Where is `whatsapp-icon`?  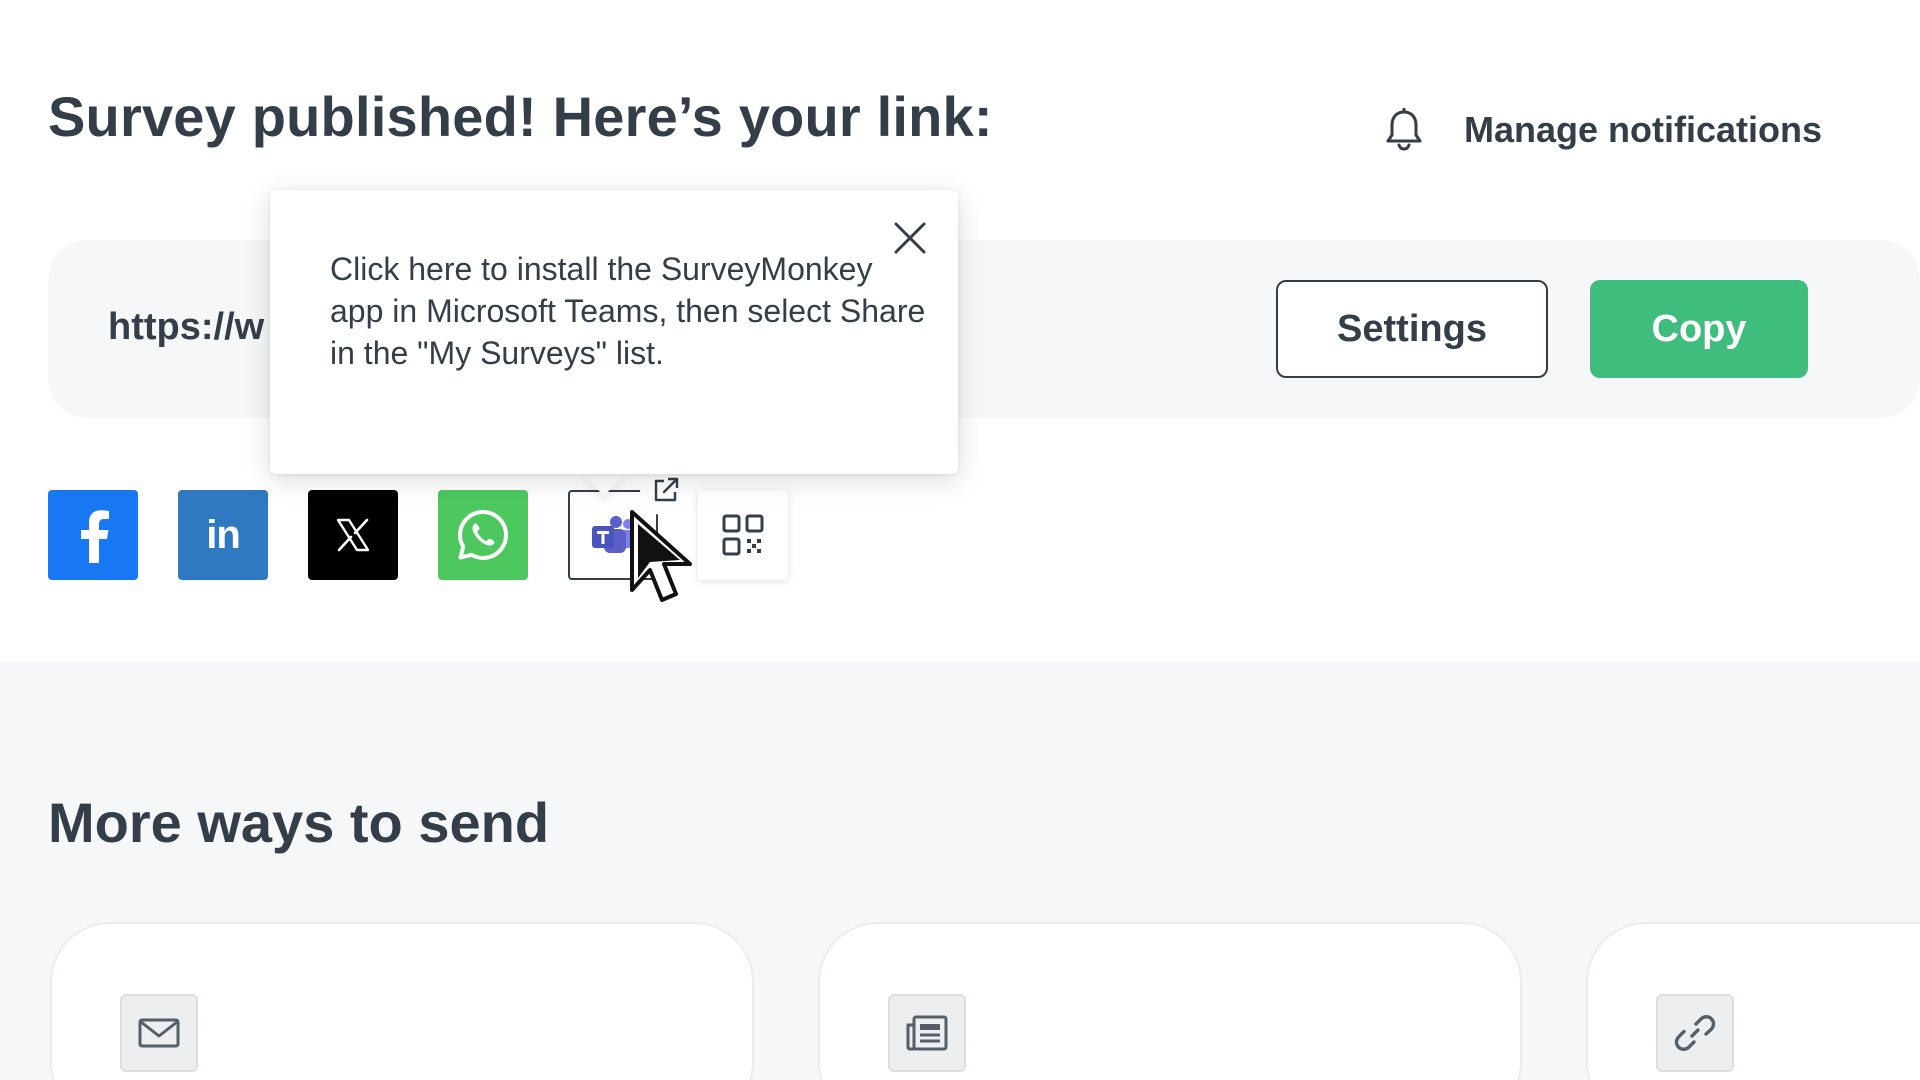
whatsapp-icon is located at coordinates (483, 535).